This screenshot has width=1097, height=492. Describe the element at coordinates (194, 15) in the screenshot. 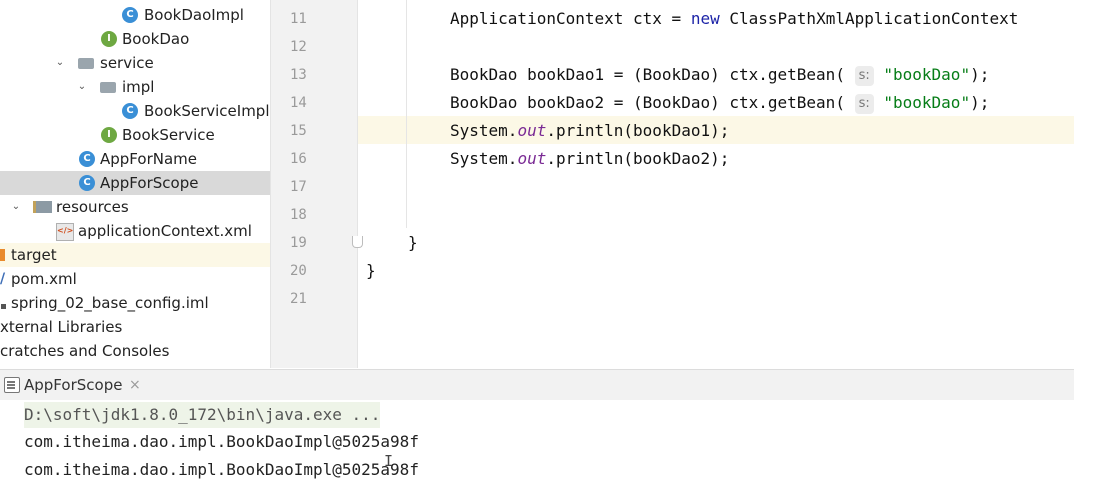

I see `tree-item-label: BookDaoImpl` at that location.